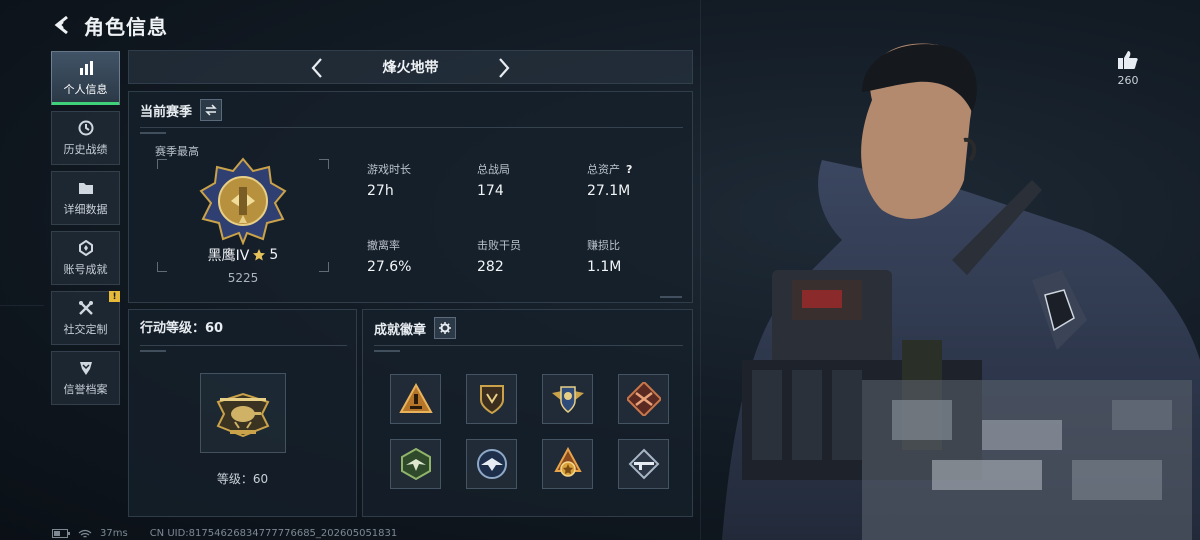 This screenshot has height=540, width=1200. I want to click on frame-corner, so click(162, 164).